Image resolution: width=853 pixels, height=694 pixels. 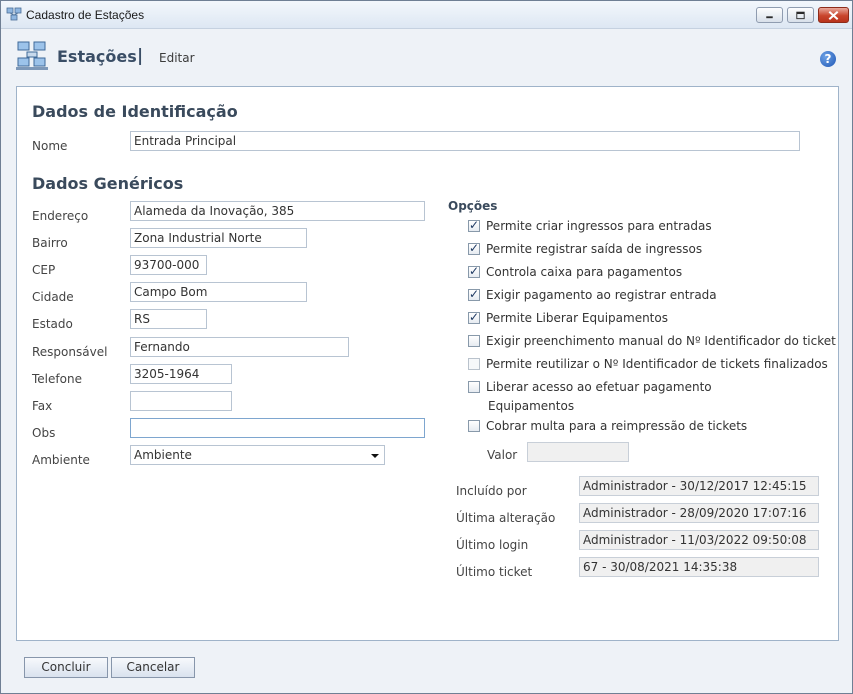 I want to click on obs-label: Obs, so click(x=44, y=433).